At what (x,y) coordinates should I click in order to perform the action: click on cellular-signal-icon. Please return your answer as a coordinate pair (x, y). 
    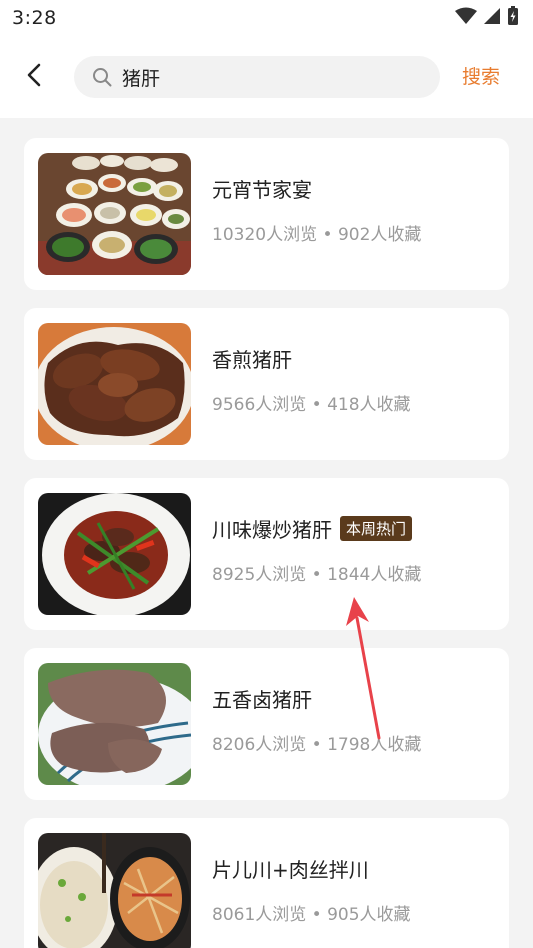
    Looking at the image, I should click on (492, 18).